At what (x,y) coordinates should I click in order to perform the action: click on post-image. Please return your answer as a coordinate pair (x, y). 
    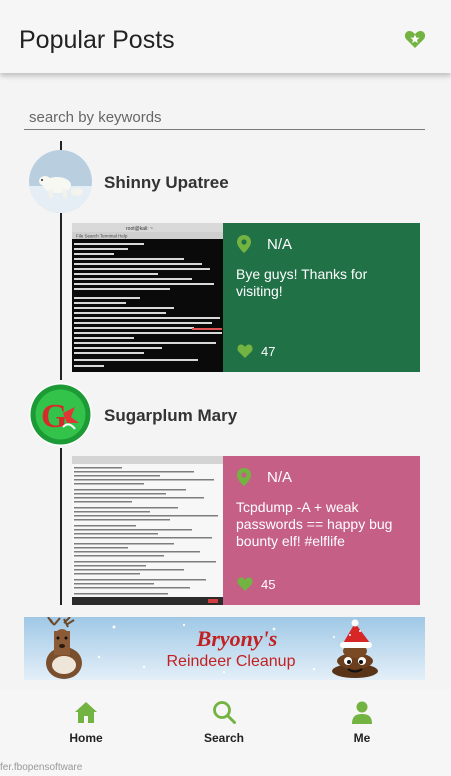
    Looking at the image, I should click on (147, 530).